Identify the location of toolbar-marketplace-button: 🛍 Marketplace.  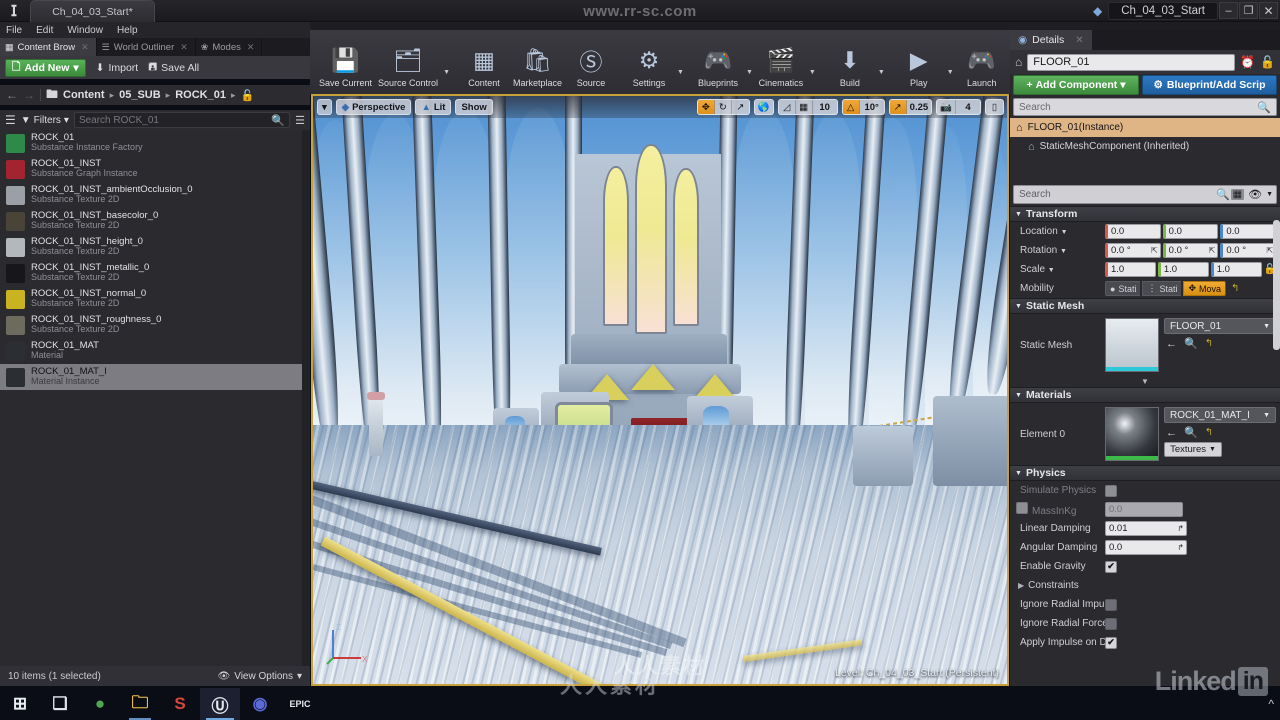
(537, 62).